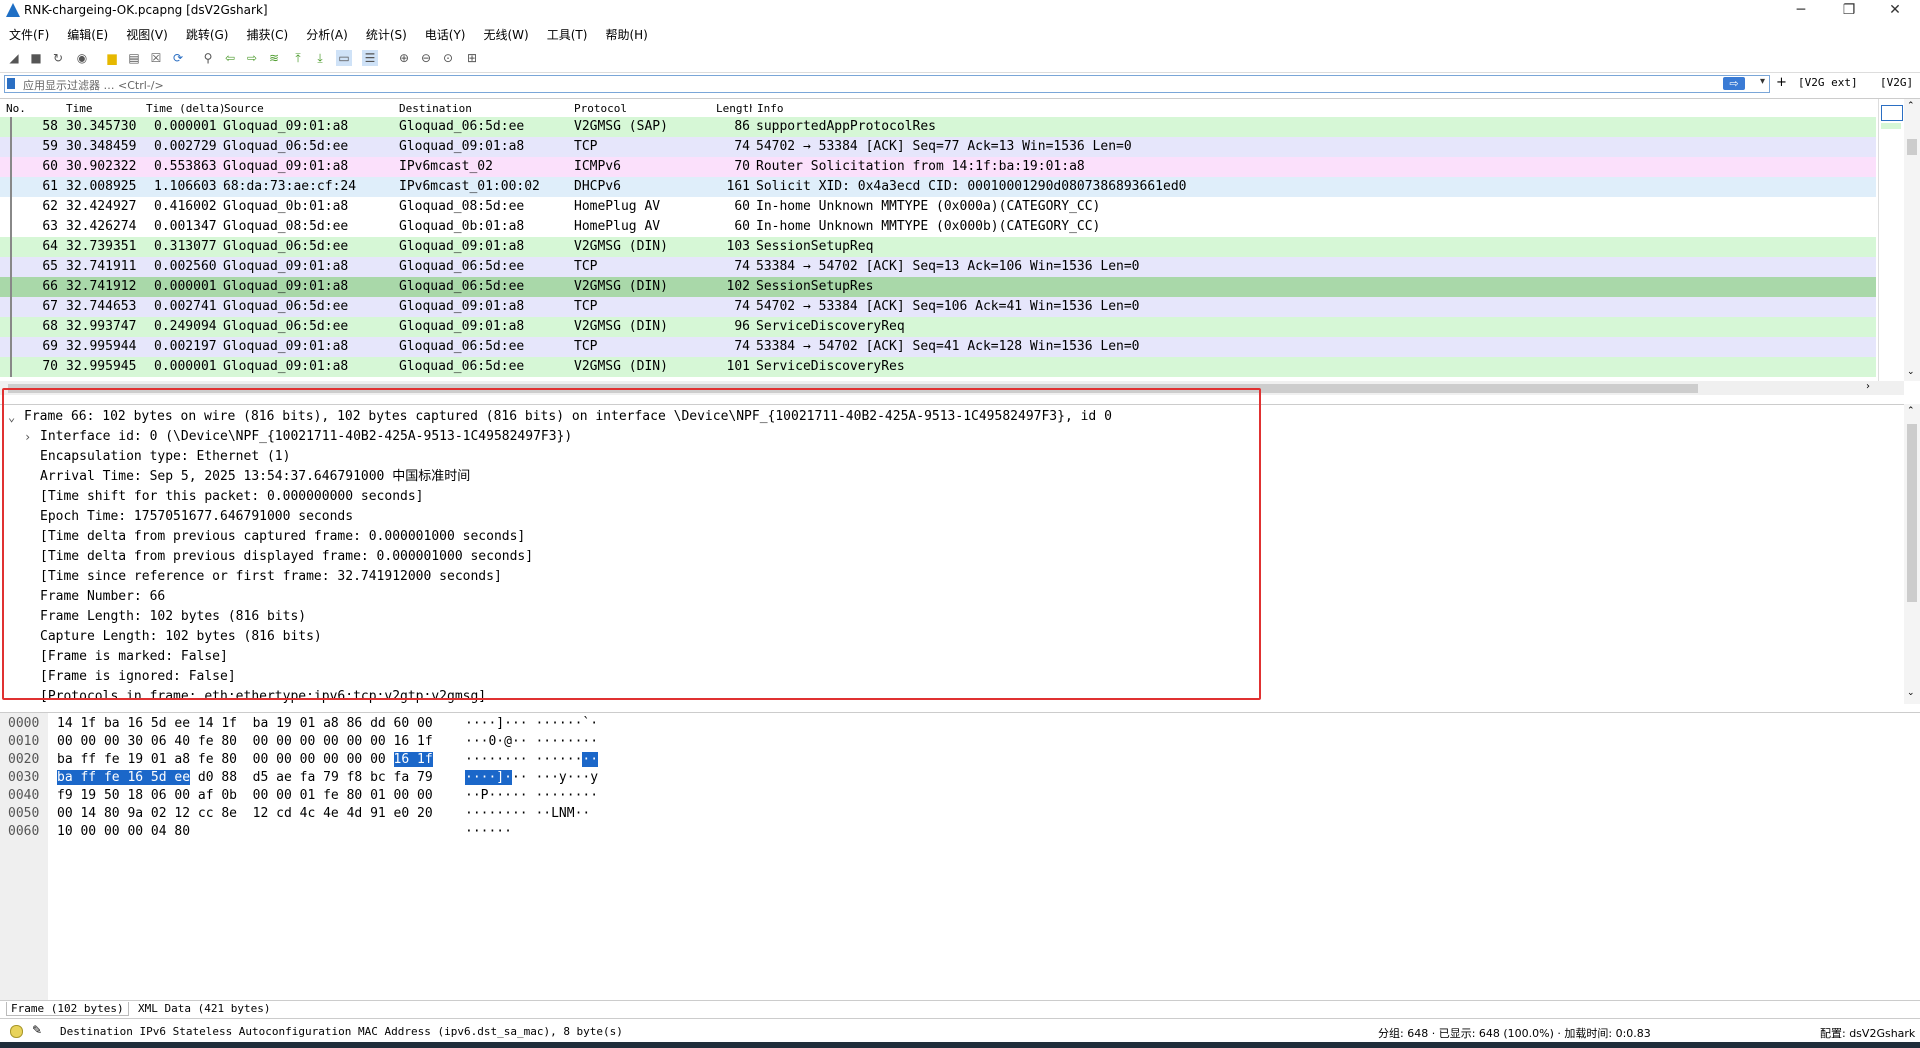 The image size is (1920, 1048). What do you see at coordinates (448, 58) in the screenshot?
I see `zoom-normal-icon: ⊙` at bounding box center [448, 58].